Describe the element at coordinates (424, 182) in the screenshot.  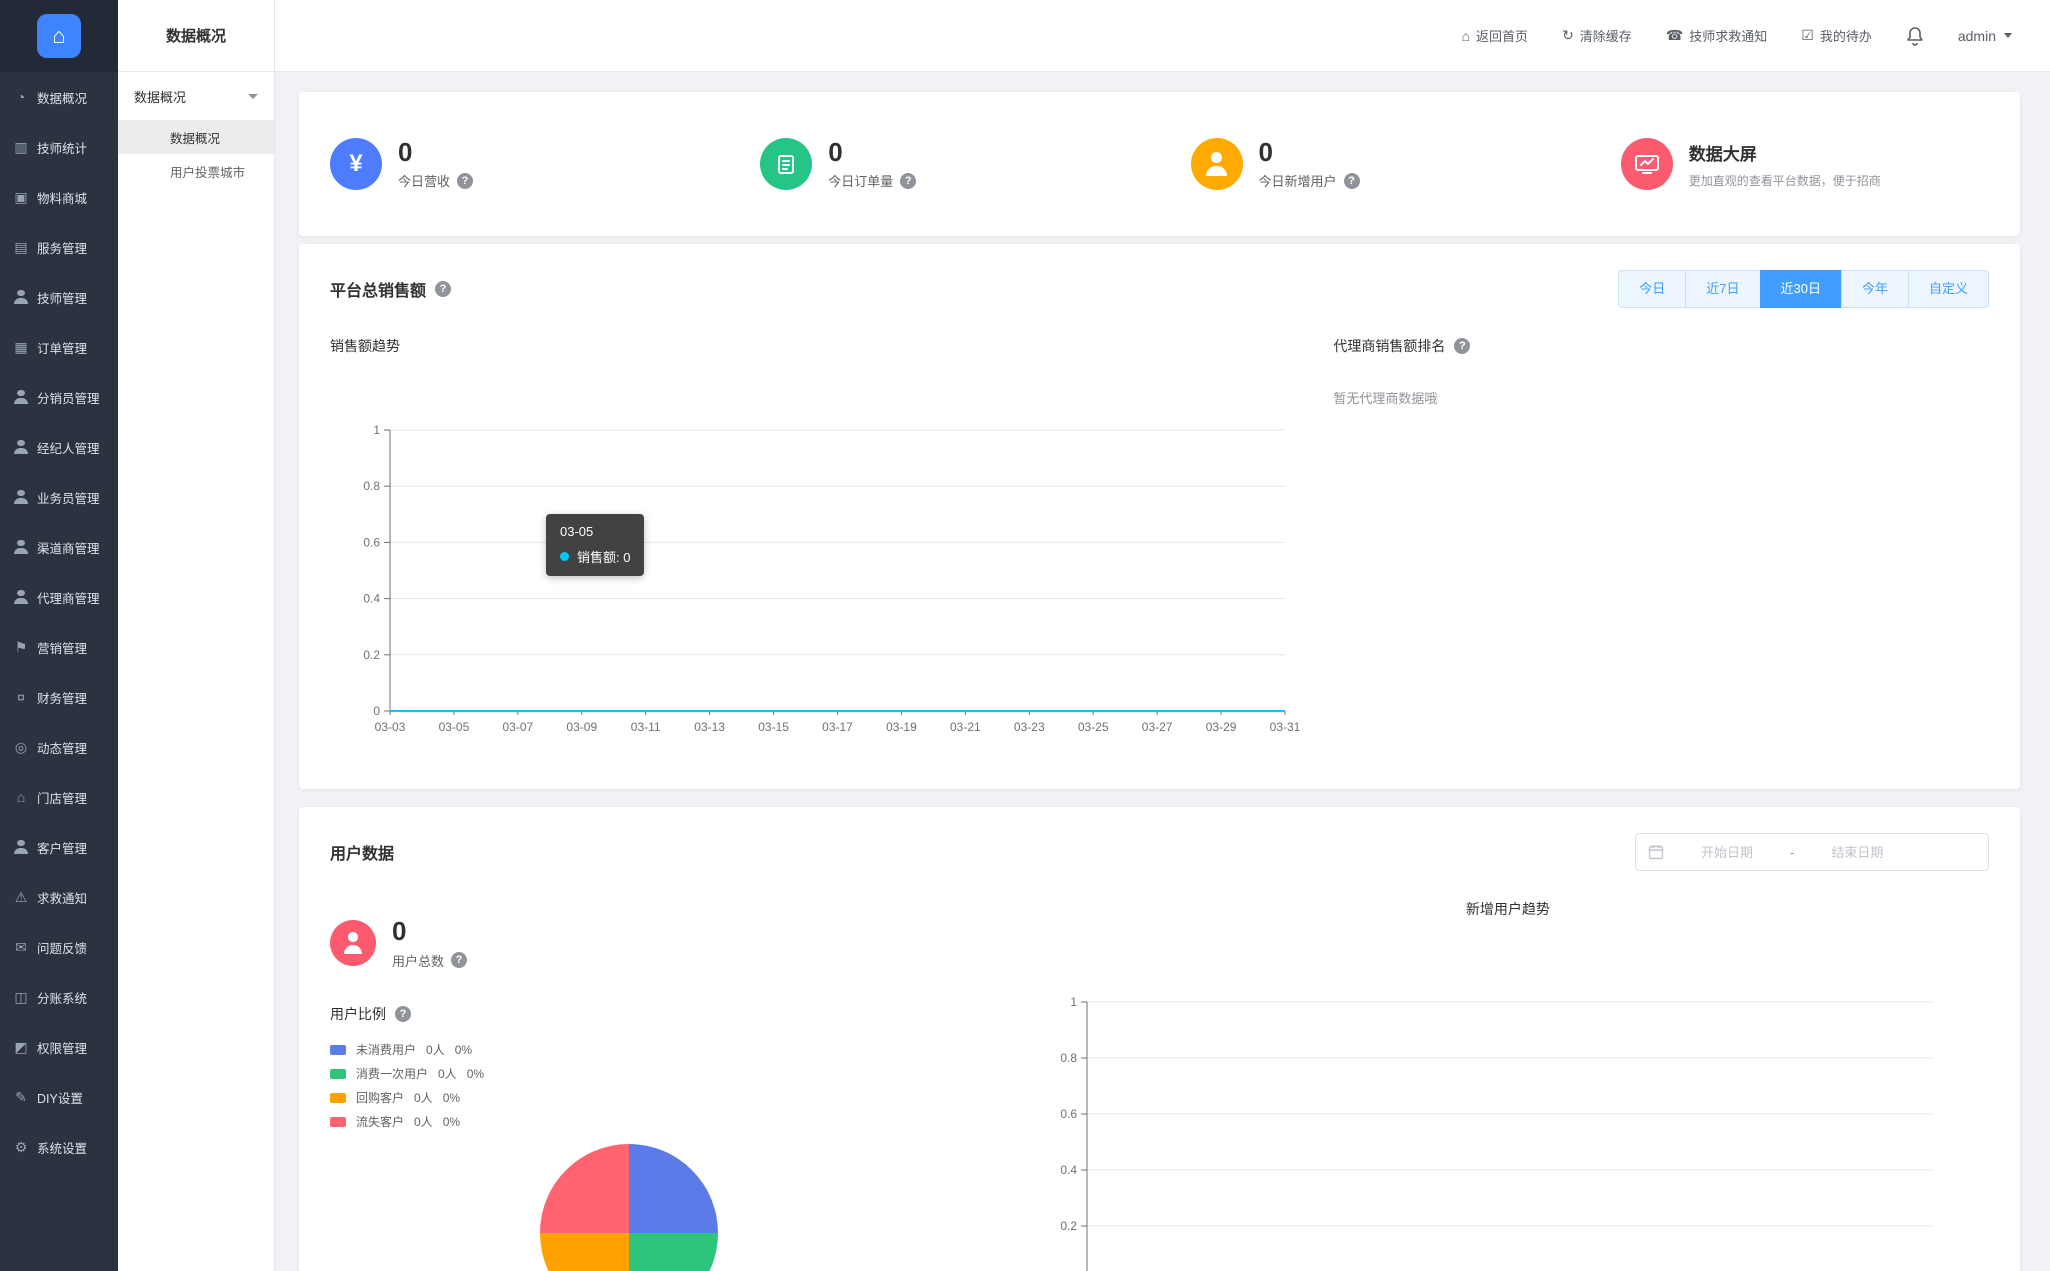
I see `today-revenue-label: 今日营收` at that location.